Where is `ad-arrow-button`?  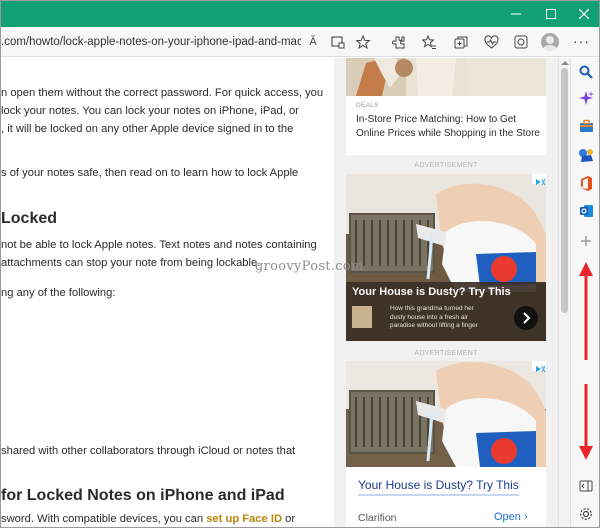 ad-arrow-button is located at coordinates (526, 318).